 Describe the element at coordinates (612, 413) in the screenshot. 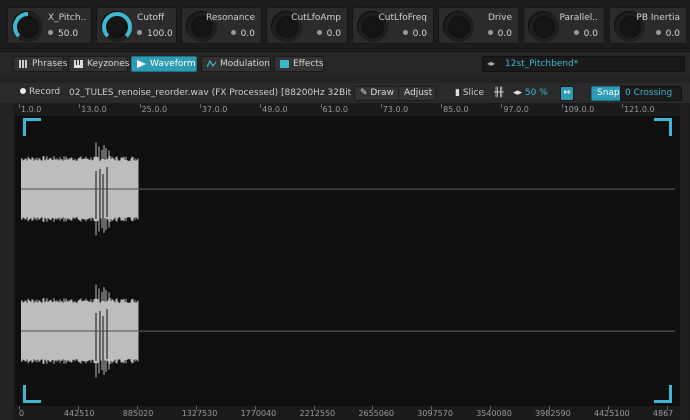

I see `ruler-tick-label: 4425100` at that location.